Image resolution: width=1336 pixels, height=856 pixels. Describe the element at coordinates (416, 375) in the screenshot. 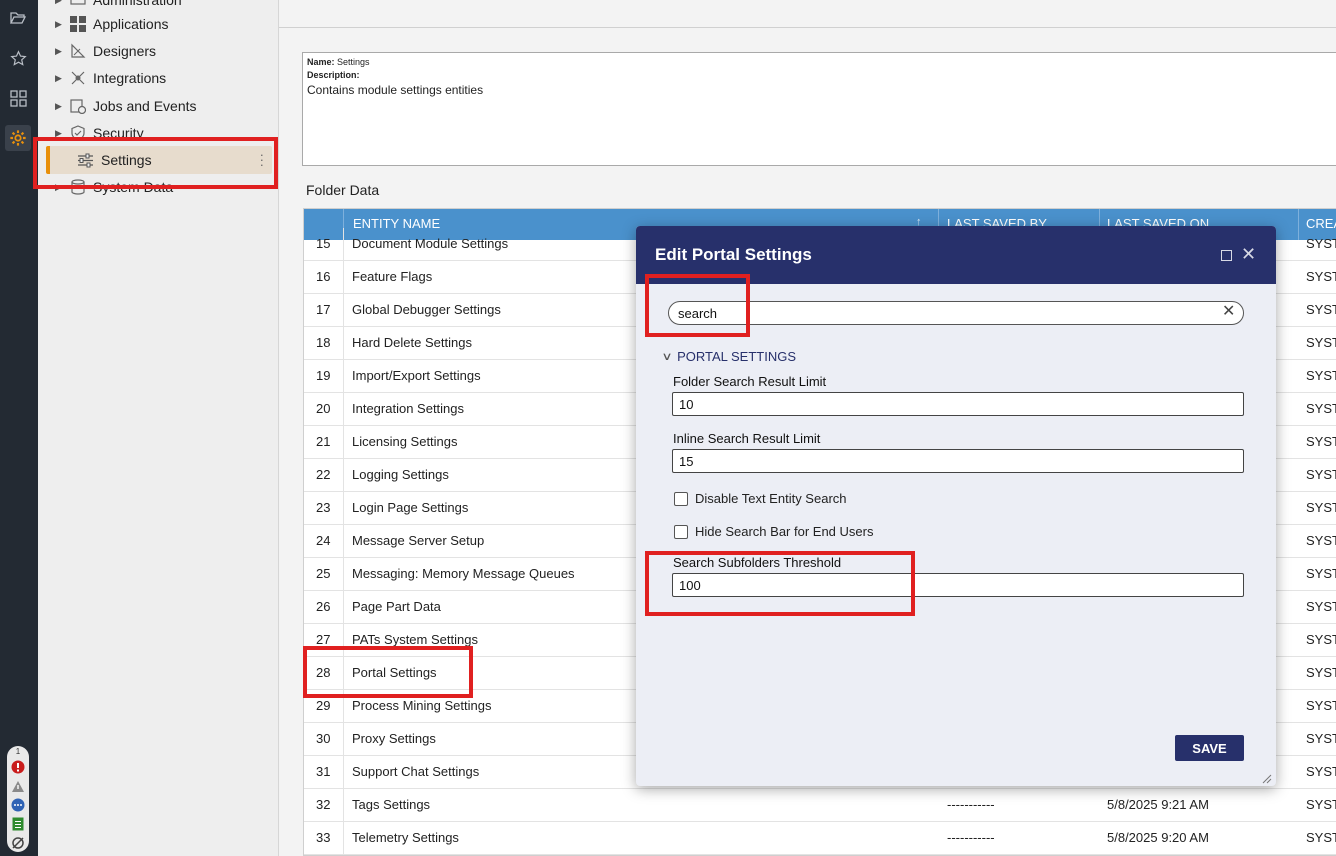

I see `entity-name-cell: Import/Export Settings` at that location.